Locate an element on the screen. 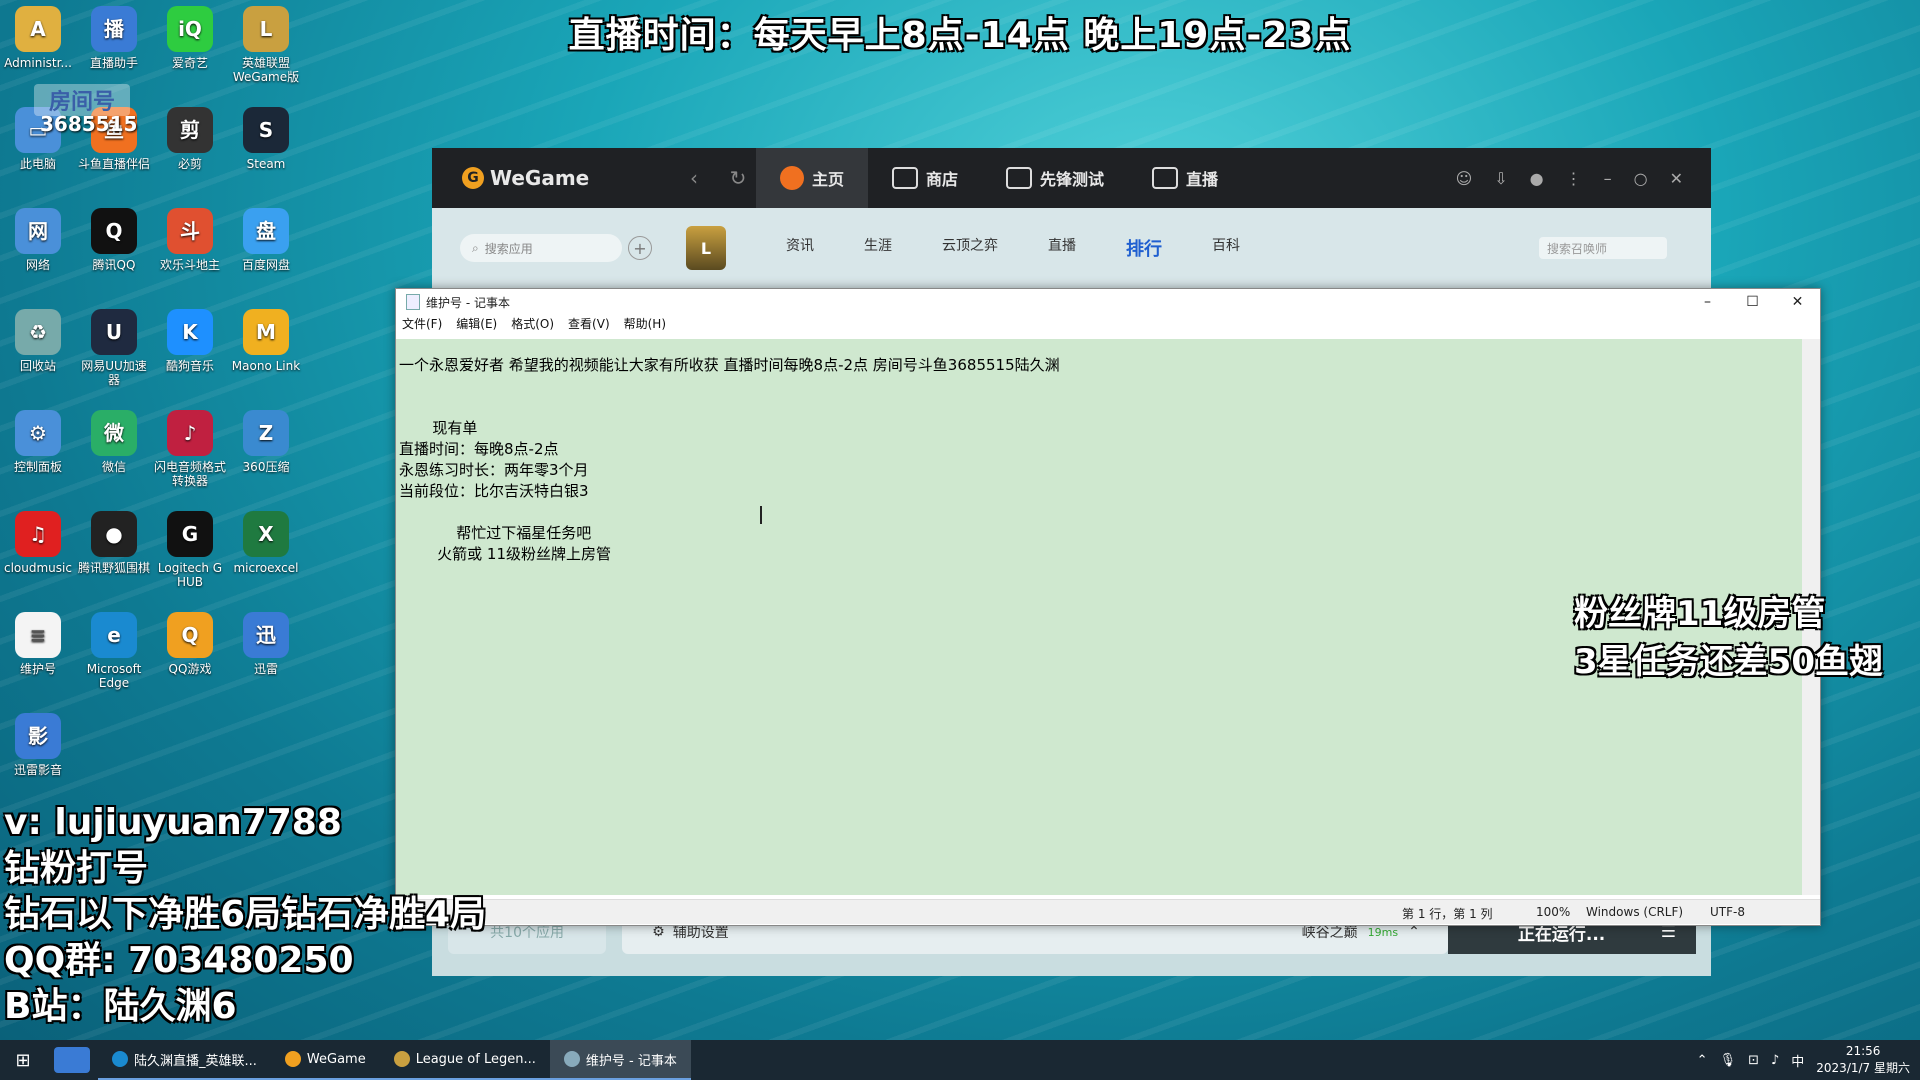  desktop-icon-label: 此电脑 is located at coordinates (37, 164).